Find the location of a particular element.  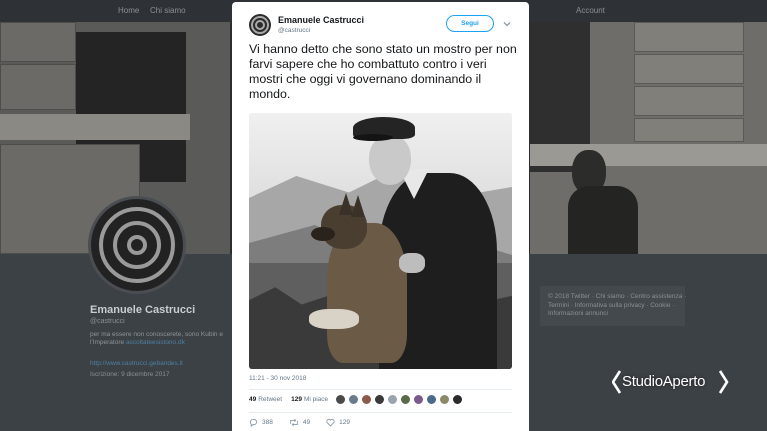

likes-count: 129 is located at coordinates (296, 399).